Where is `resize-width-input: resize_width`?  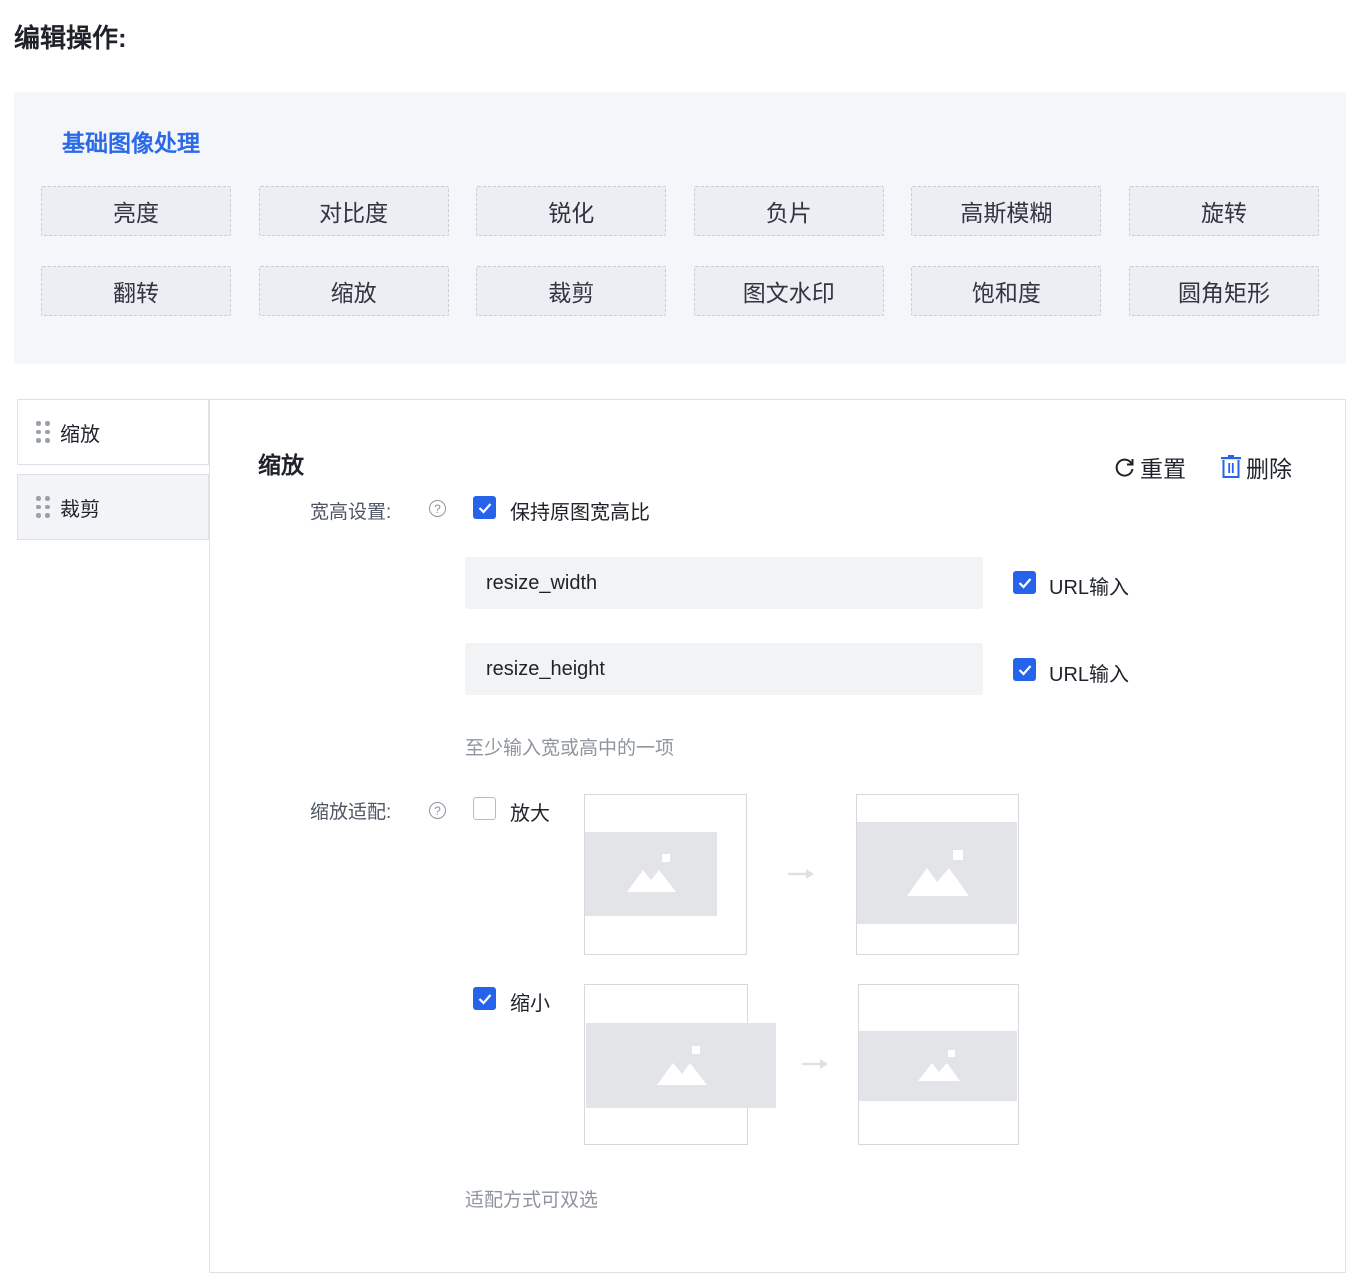
resize-width-input: resize_width is located at coordinates (724, 583).